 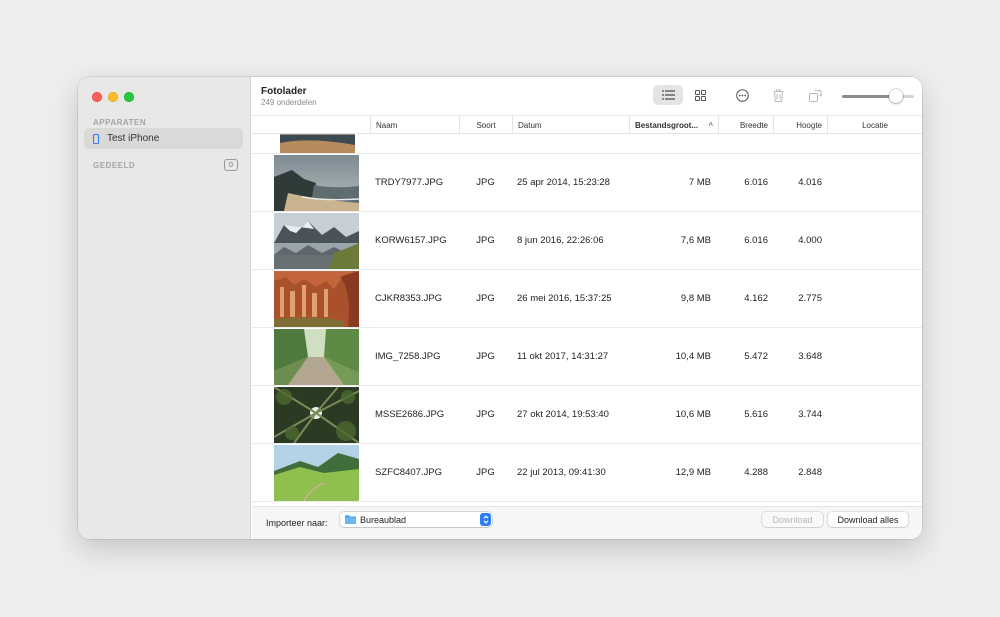 I want to click on more-icon, so click(x=742, y=95).